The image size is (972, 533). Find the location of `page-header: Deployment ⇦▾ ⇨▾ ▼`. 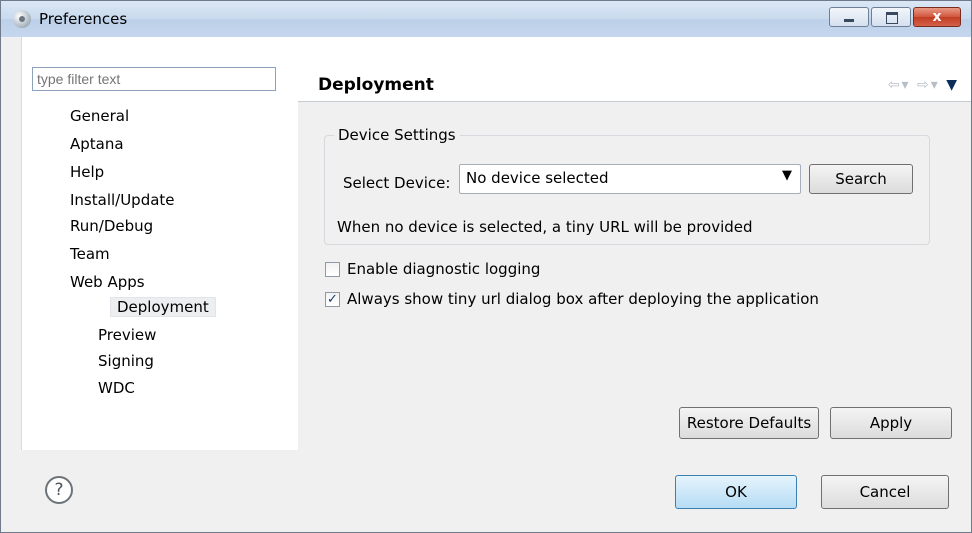

page-header: Deployment ⇦▾ ⇨▾ ▼ is located at coordinates (634, 69).